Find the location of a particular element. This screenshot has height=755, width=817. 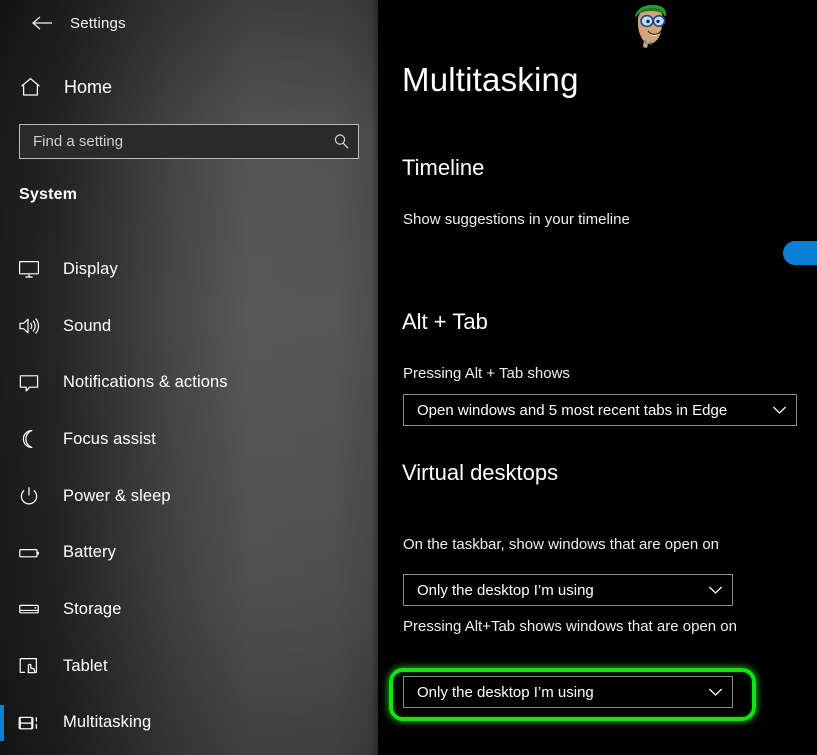

taskbar-show-windows-dropdown-value: Only the desktop I’m using is located at coordinates (505, 590).